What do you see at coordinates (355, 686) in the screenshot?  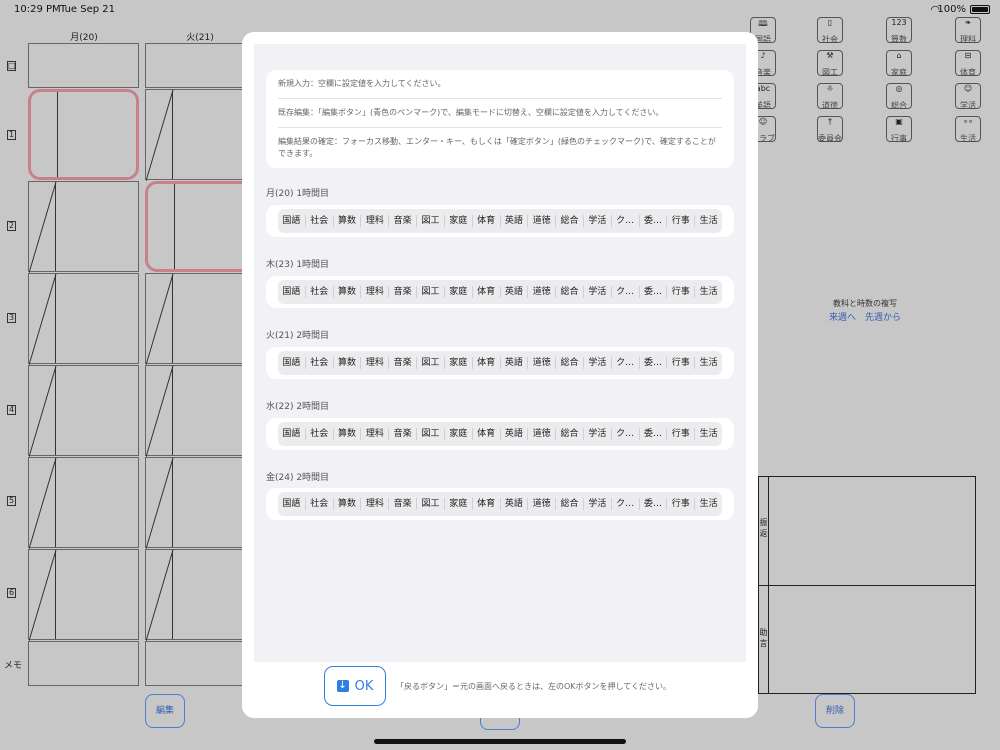 I see `ok-button: ↓ OK` at bounding box center [355, 686].